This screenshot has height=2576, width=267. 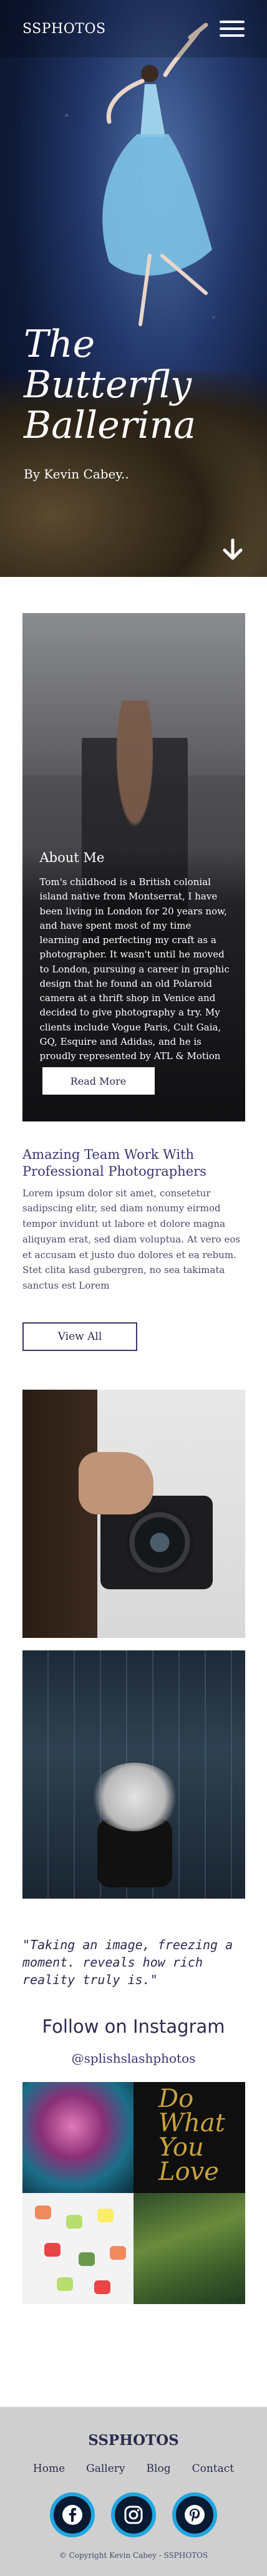 I want to click on photo-arm, so click(x=59, y=1513).